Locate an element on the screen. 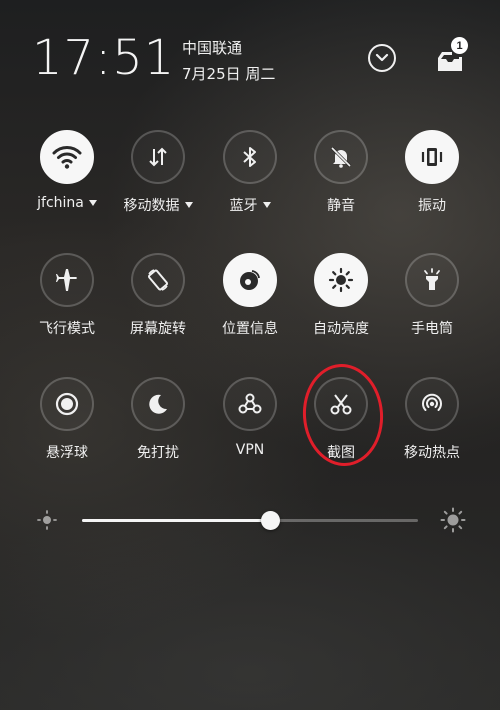 The height and width of the screenshot is (710, 500). moon-icon is located at coordinates (158, 404).